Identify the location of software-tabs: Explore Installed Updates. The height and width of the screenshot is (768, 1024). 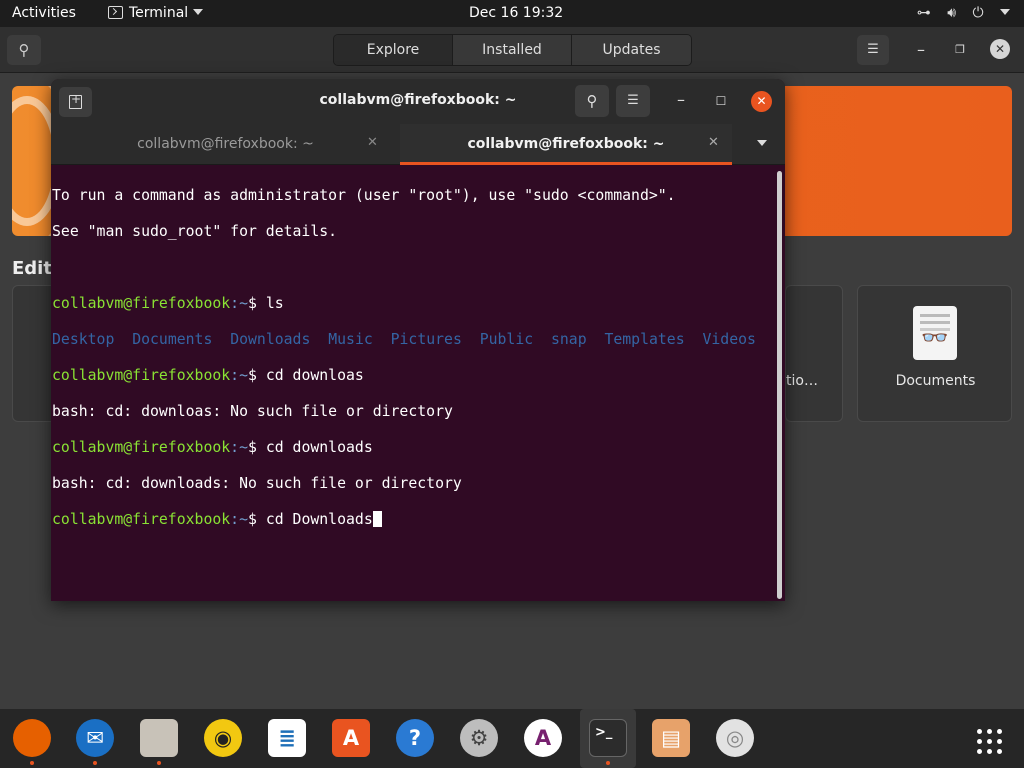
(512, 50).